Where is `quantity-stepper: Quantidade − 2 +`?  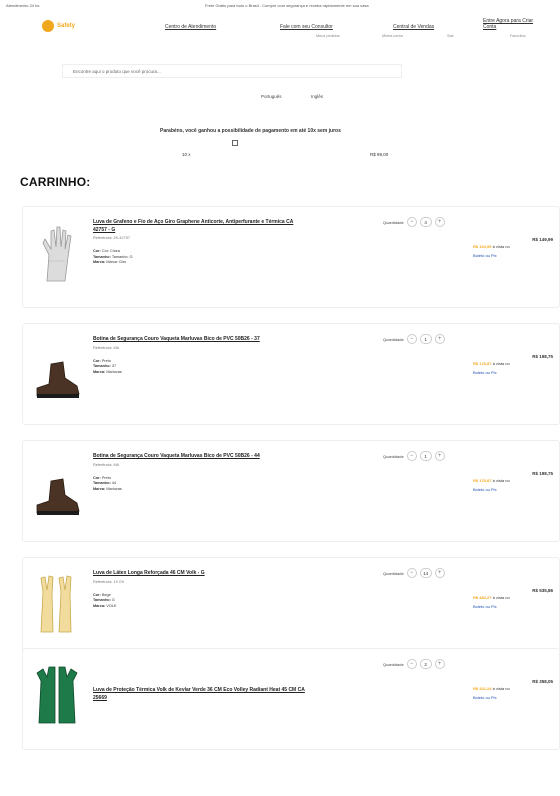 quantity-stepper: Quantidade − 2 + is located at coordinates (414, 664).